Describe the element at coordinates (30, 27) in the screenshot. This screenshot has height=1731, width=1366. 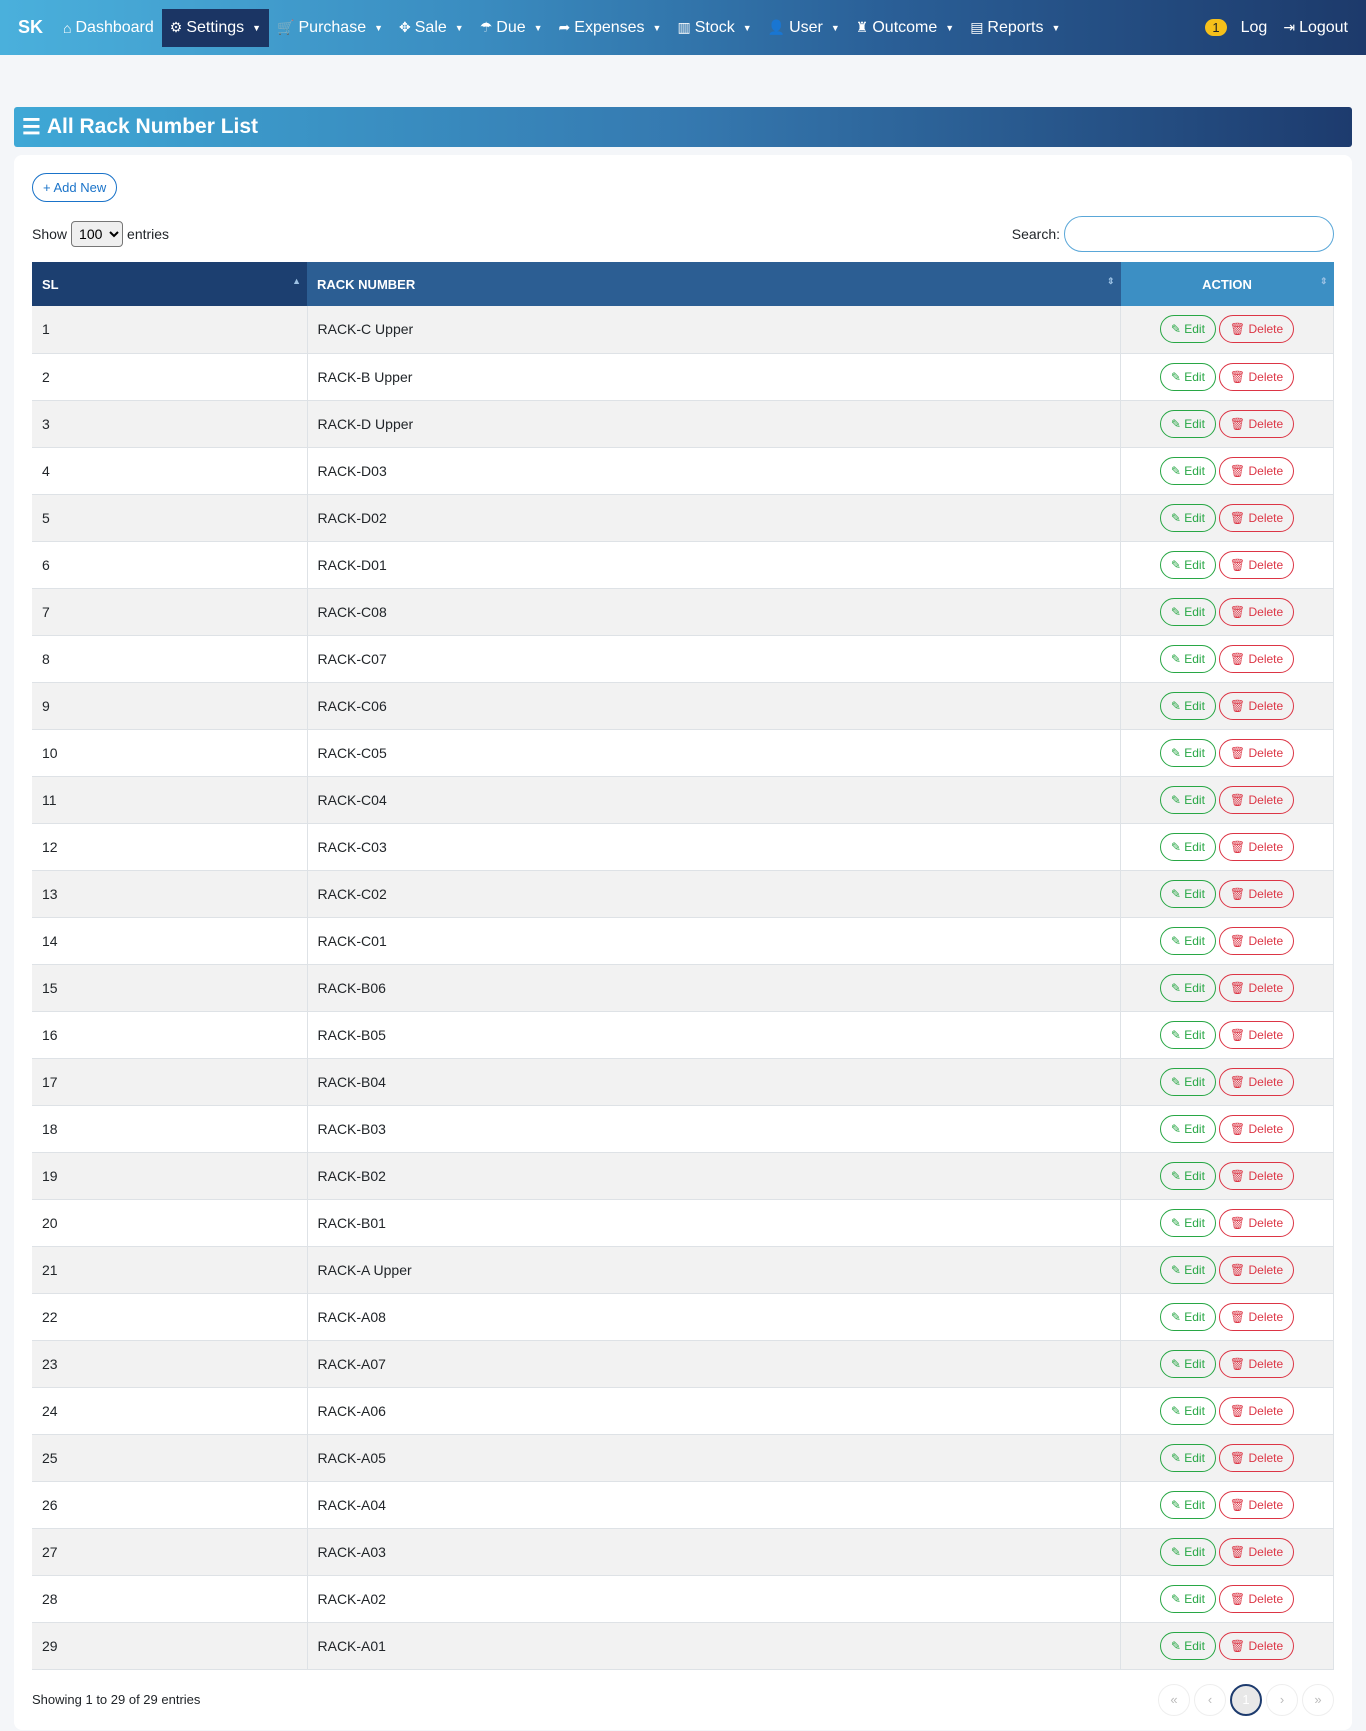
I see `brand: SK` at that location.